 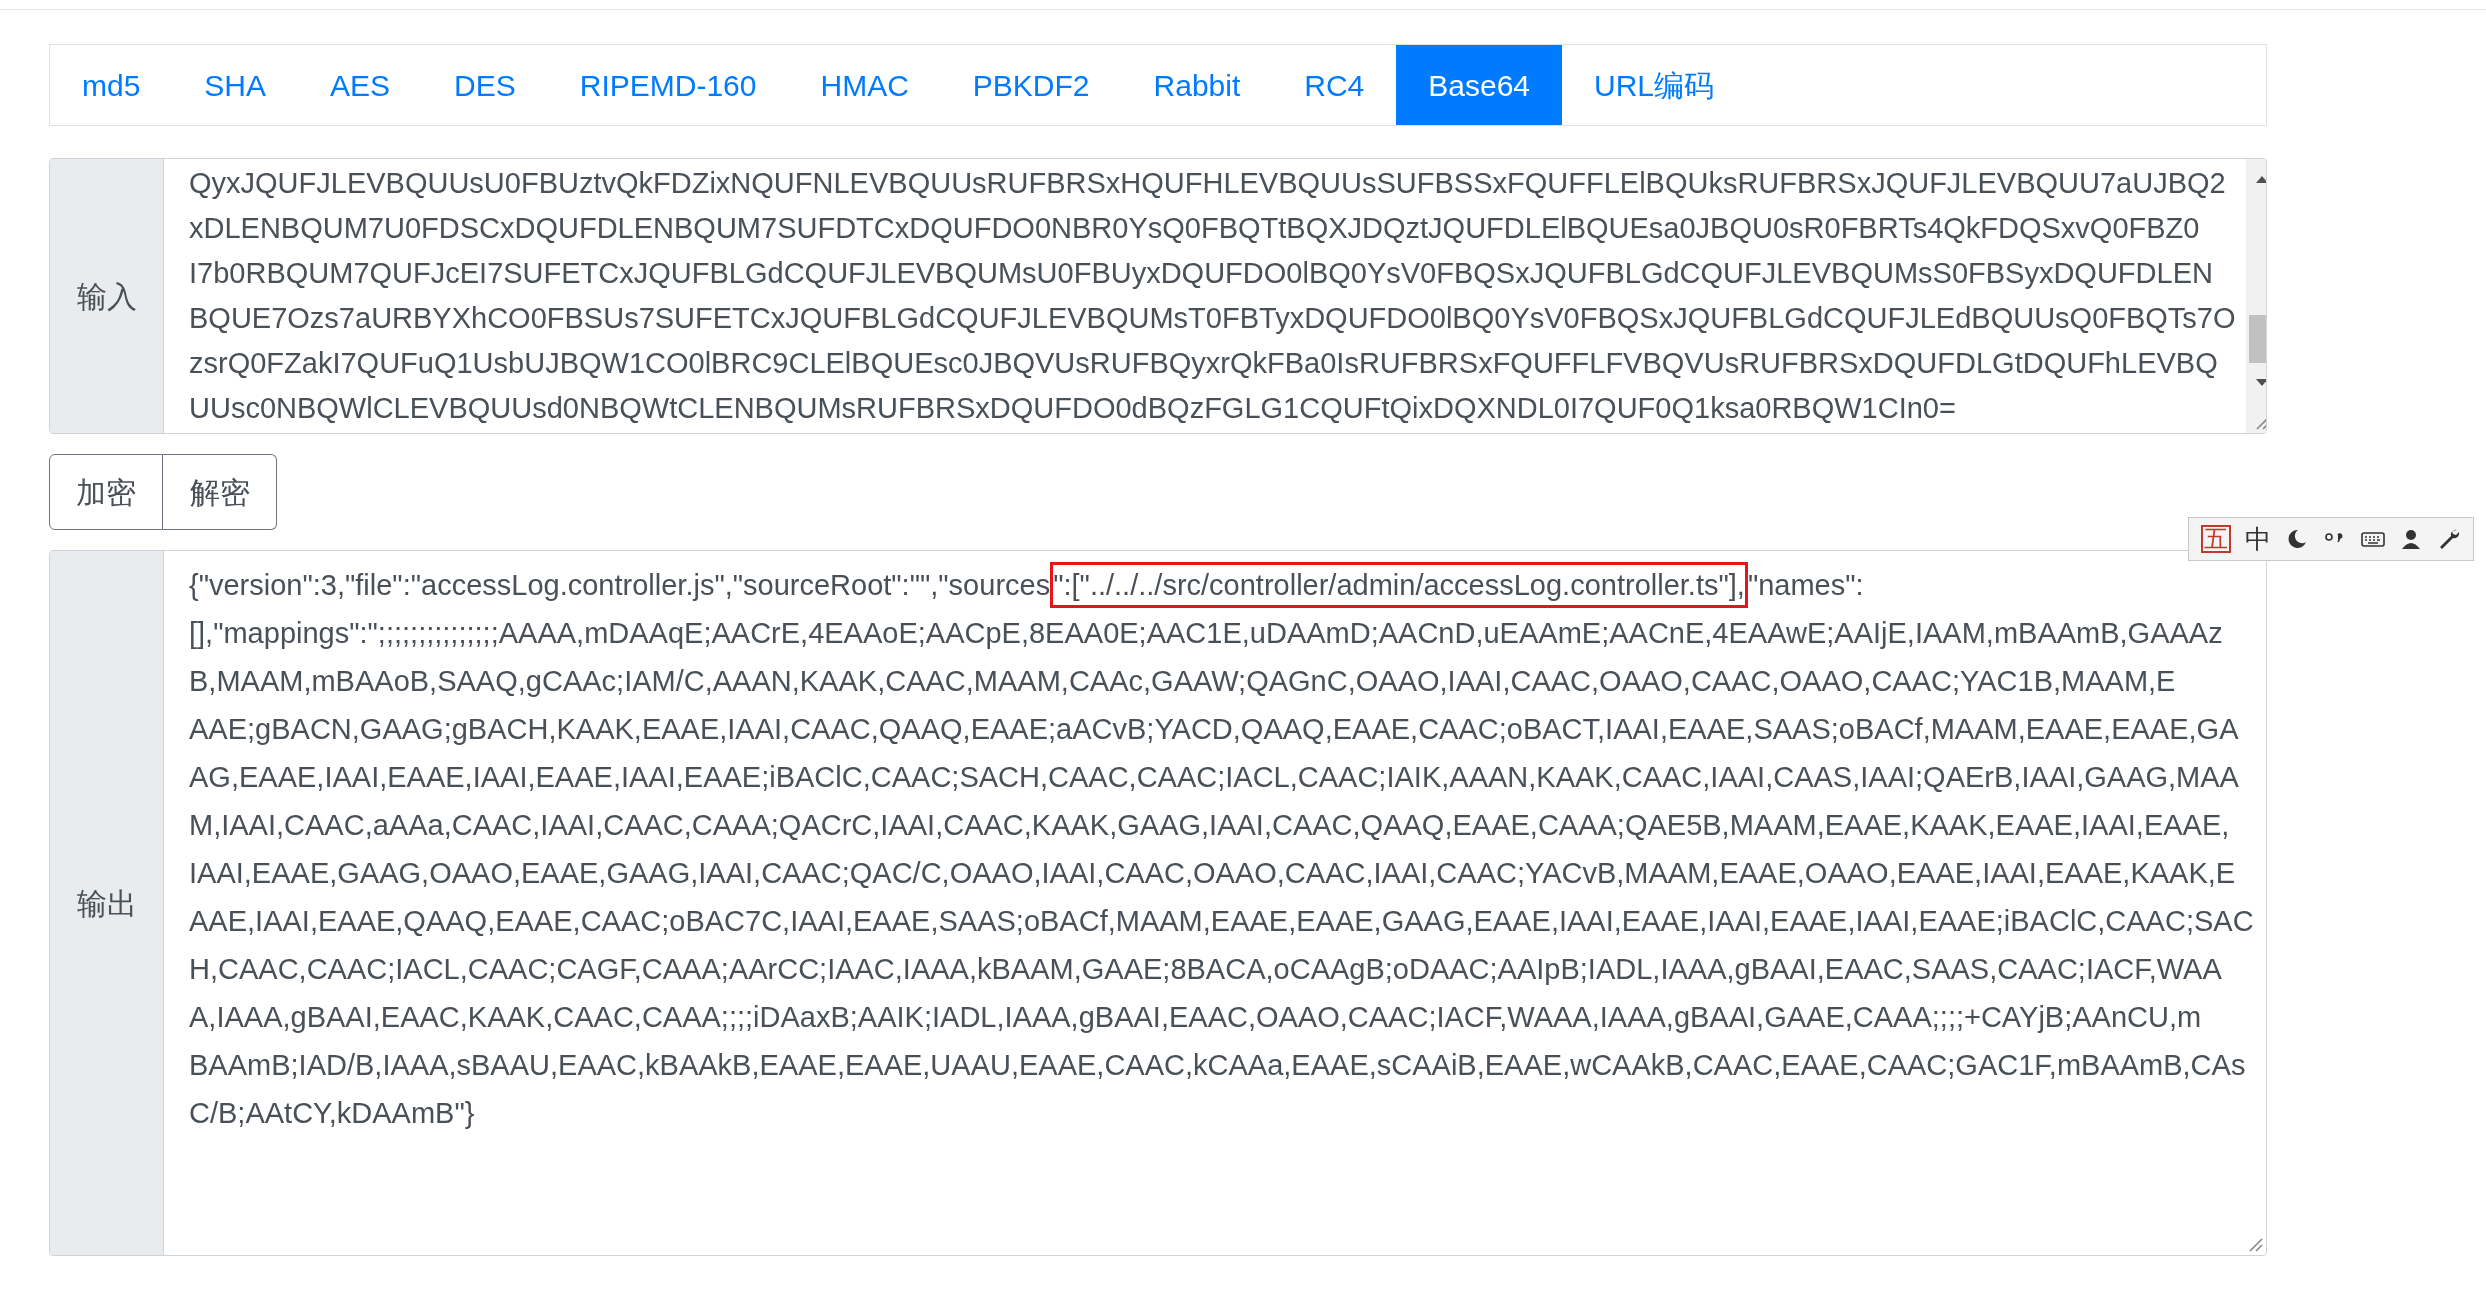 What do you see at coordinates (2258, 539) in the screenshot?
I see `ime-glyph: 中` at bounding box center [2258, 539].